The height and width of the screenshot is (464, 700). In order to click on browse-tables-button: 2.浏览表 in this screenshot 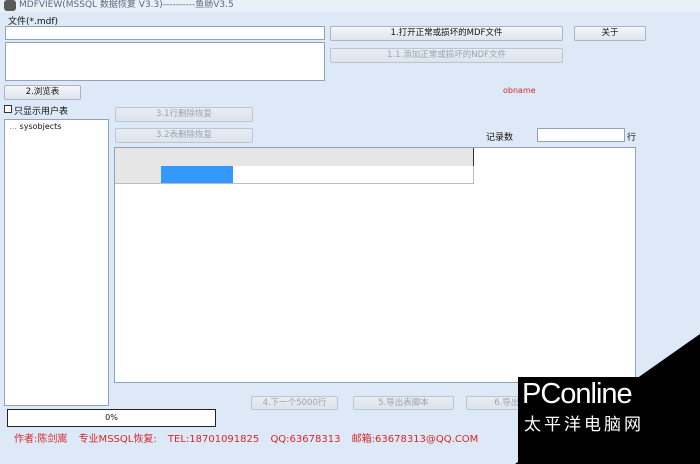, I will do `click(42, 92)`.